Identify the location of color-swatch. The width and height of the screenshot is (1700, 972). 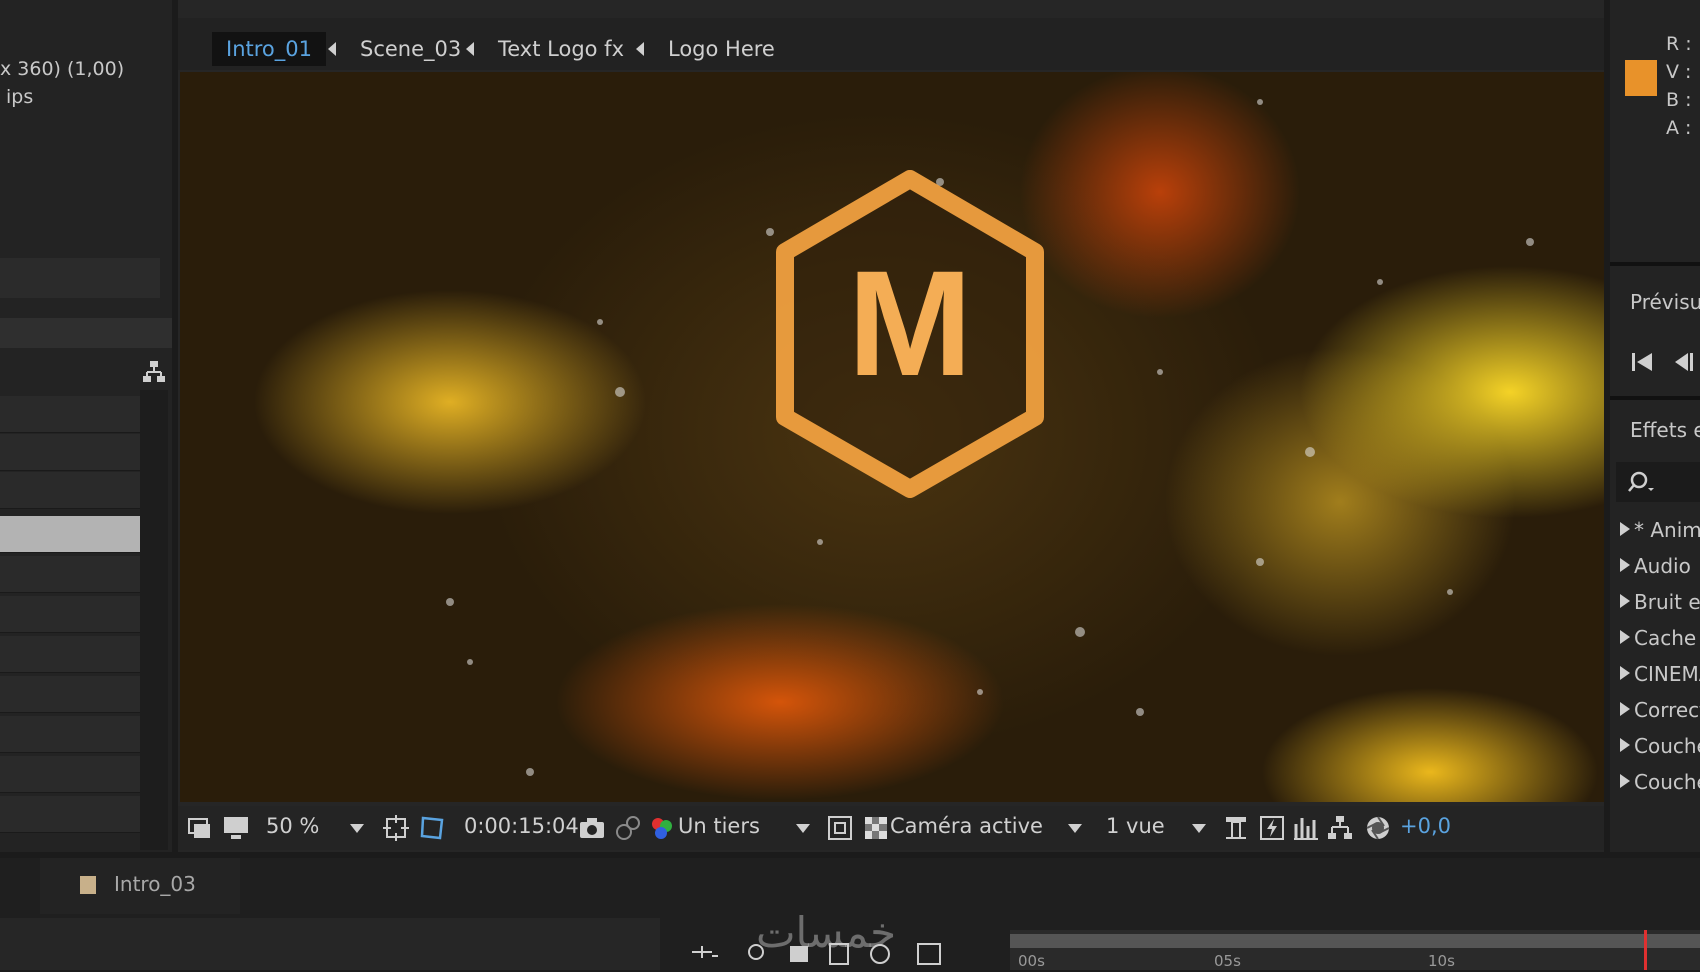
(1641, 78).